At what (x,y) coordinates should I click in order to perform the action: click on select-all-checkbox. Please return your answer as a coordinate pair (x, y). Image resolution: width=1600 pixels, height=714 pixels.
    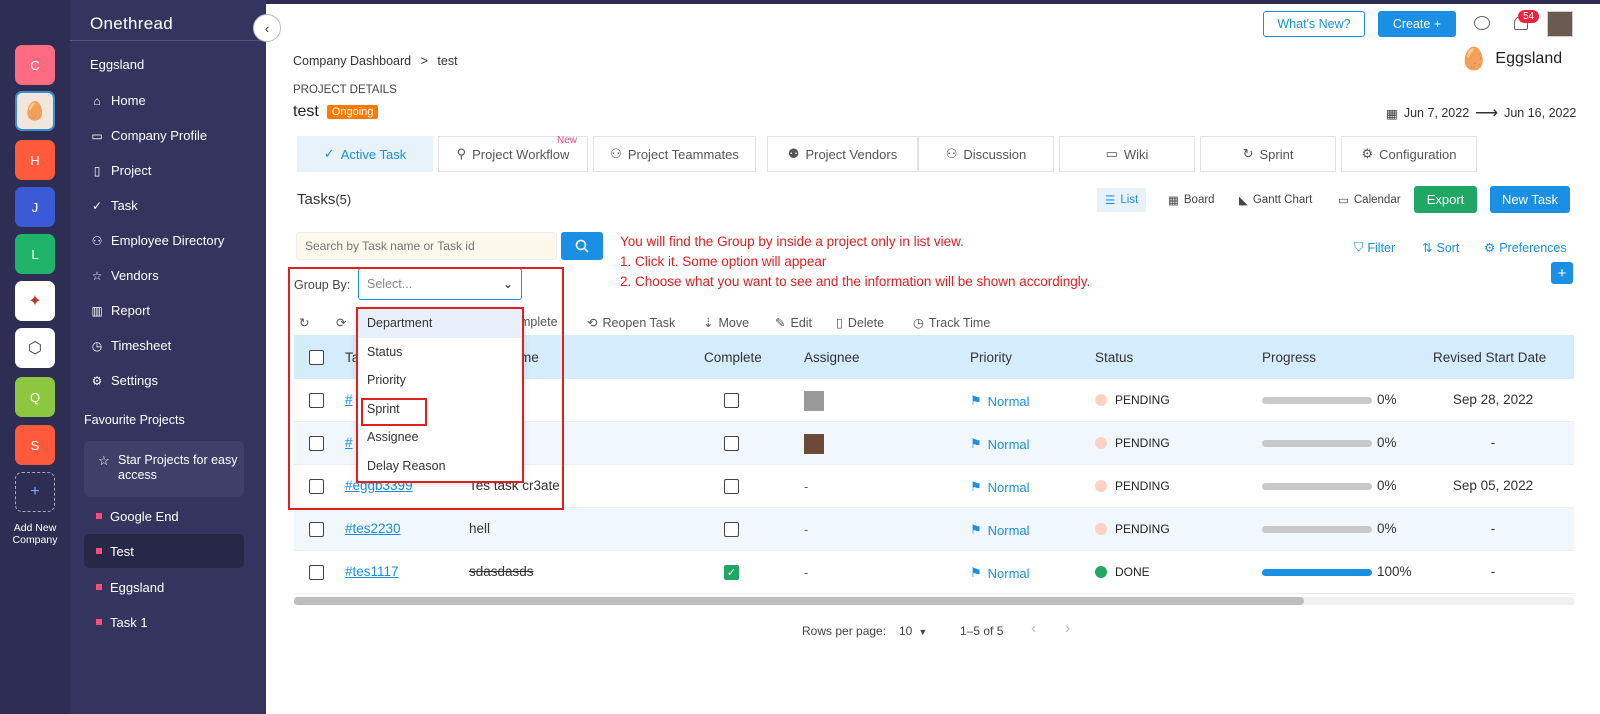
    Looking at the image, I should click on (316, 357).